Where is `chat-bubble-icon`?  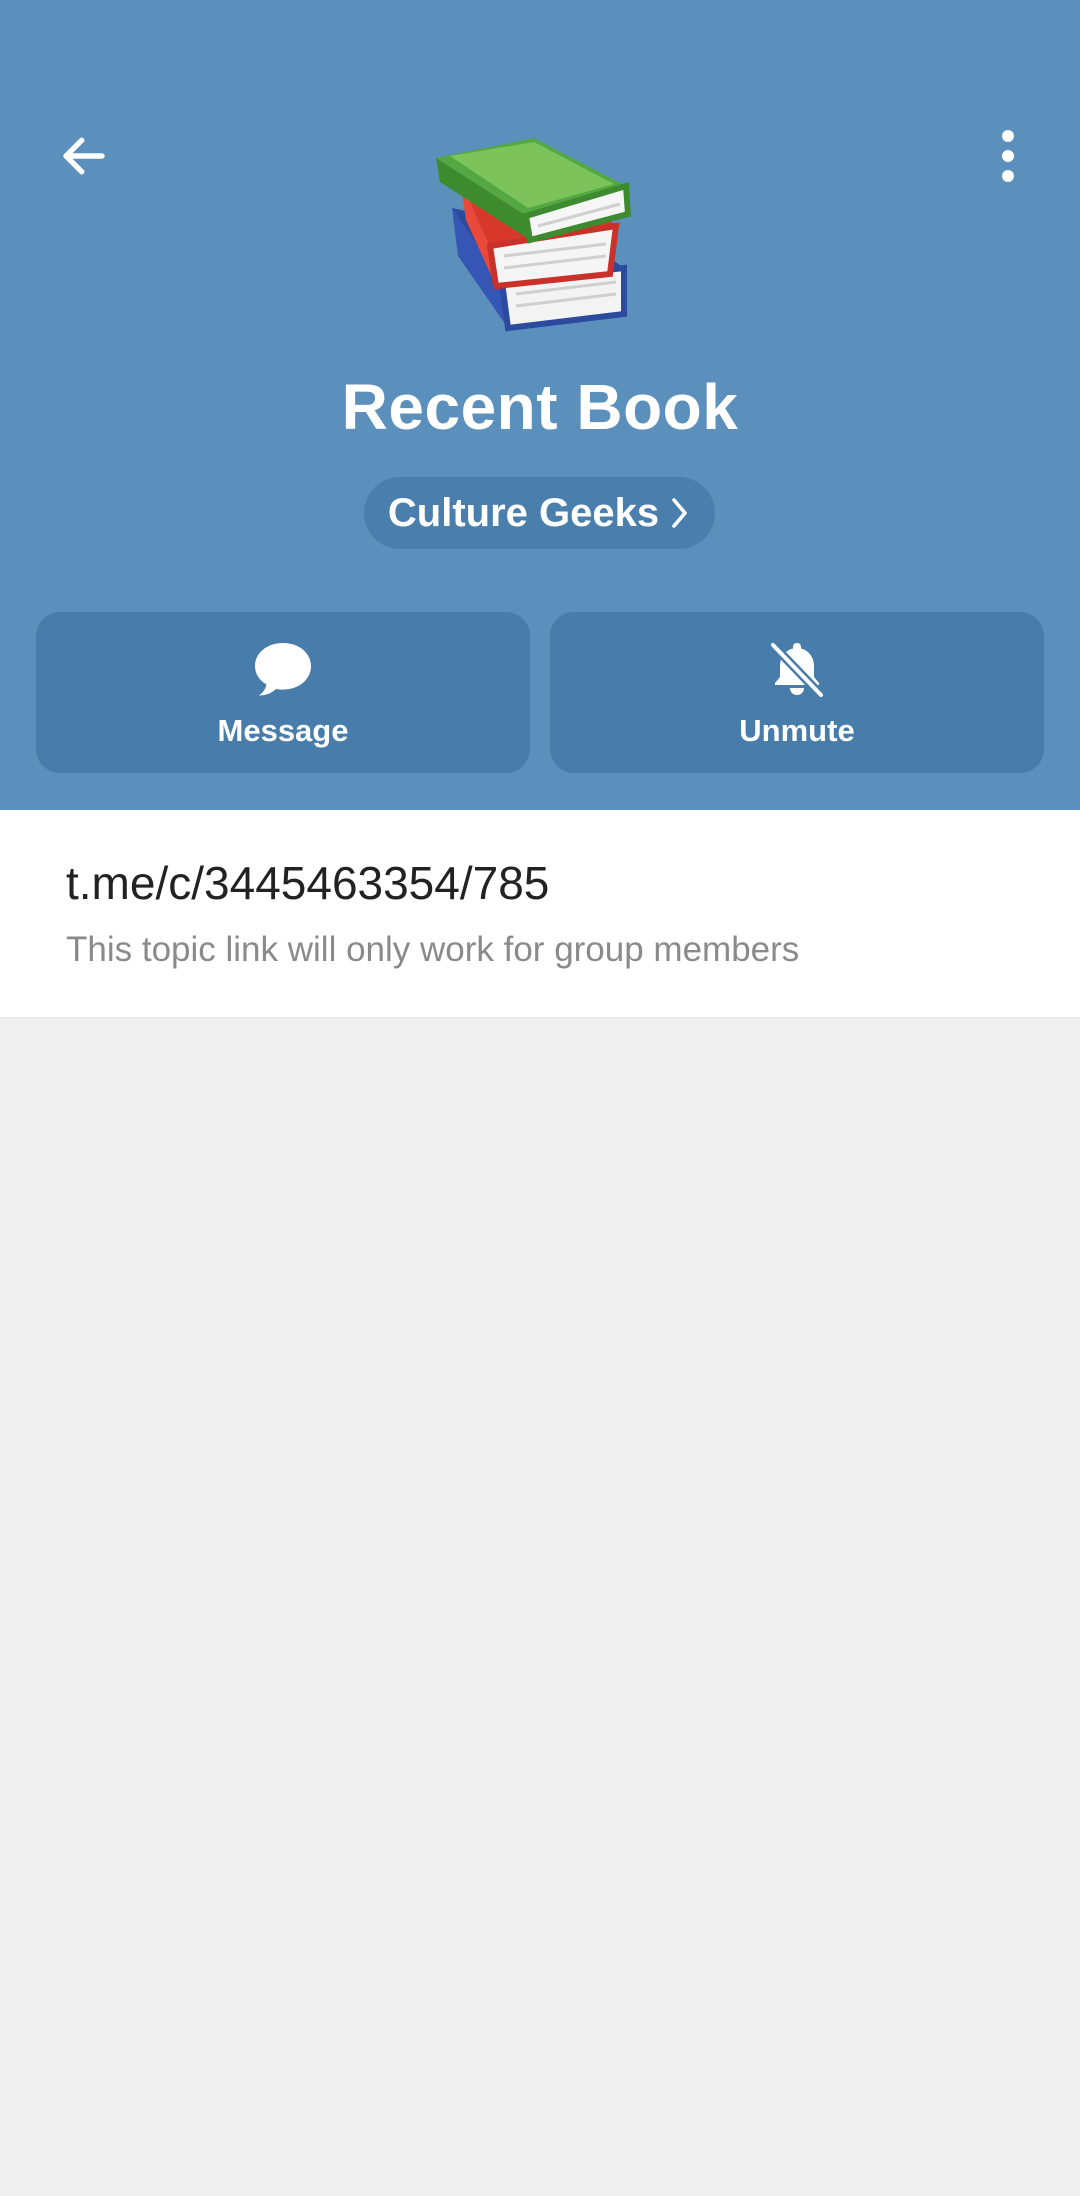
chat-bubble-icon is located at coordinates (283, 668).